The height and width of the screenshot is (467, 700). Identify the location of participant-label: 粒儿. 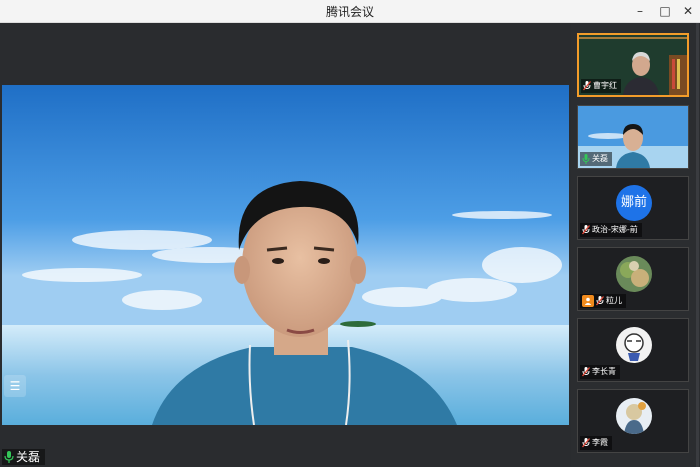
(603, 301).